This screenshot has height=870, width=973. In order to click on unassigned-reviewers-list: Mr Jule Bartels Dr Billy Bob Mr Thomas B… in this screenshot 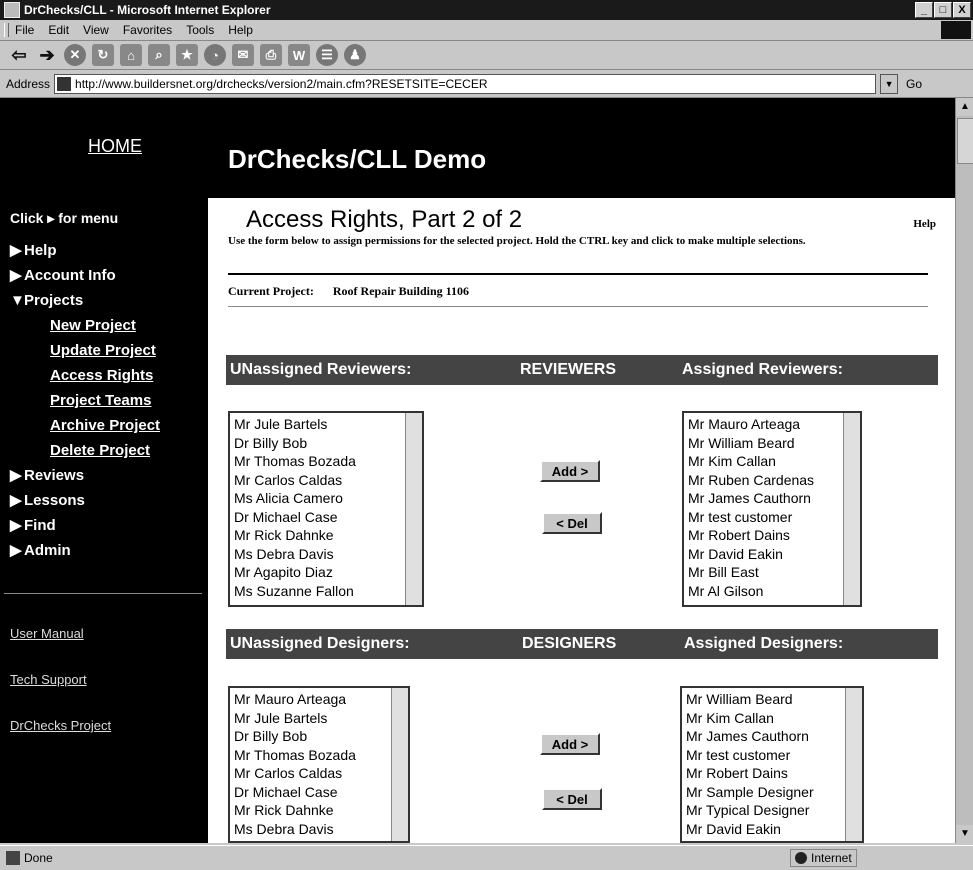, I will do `click(326, 509)`.